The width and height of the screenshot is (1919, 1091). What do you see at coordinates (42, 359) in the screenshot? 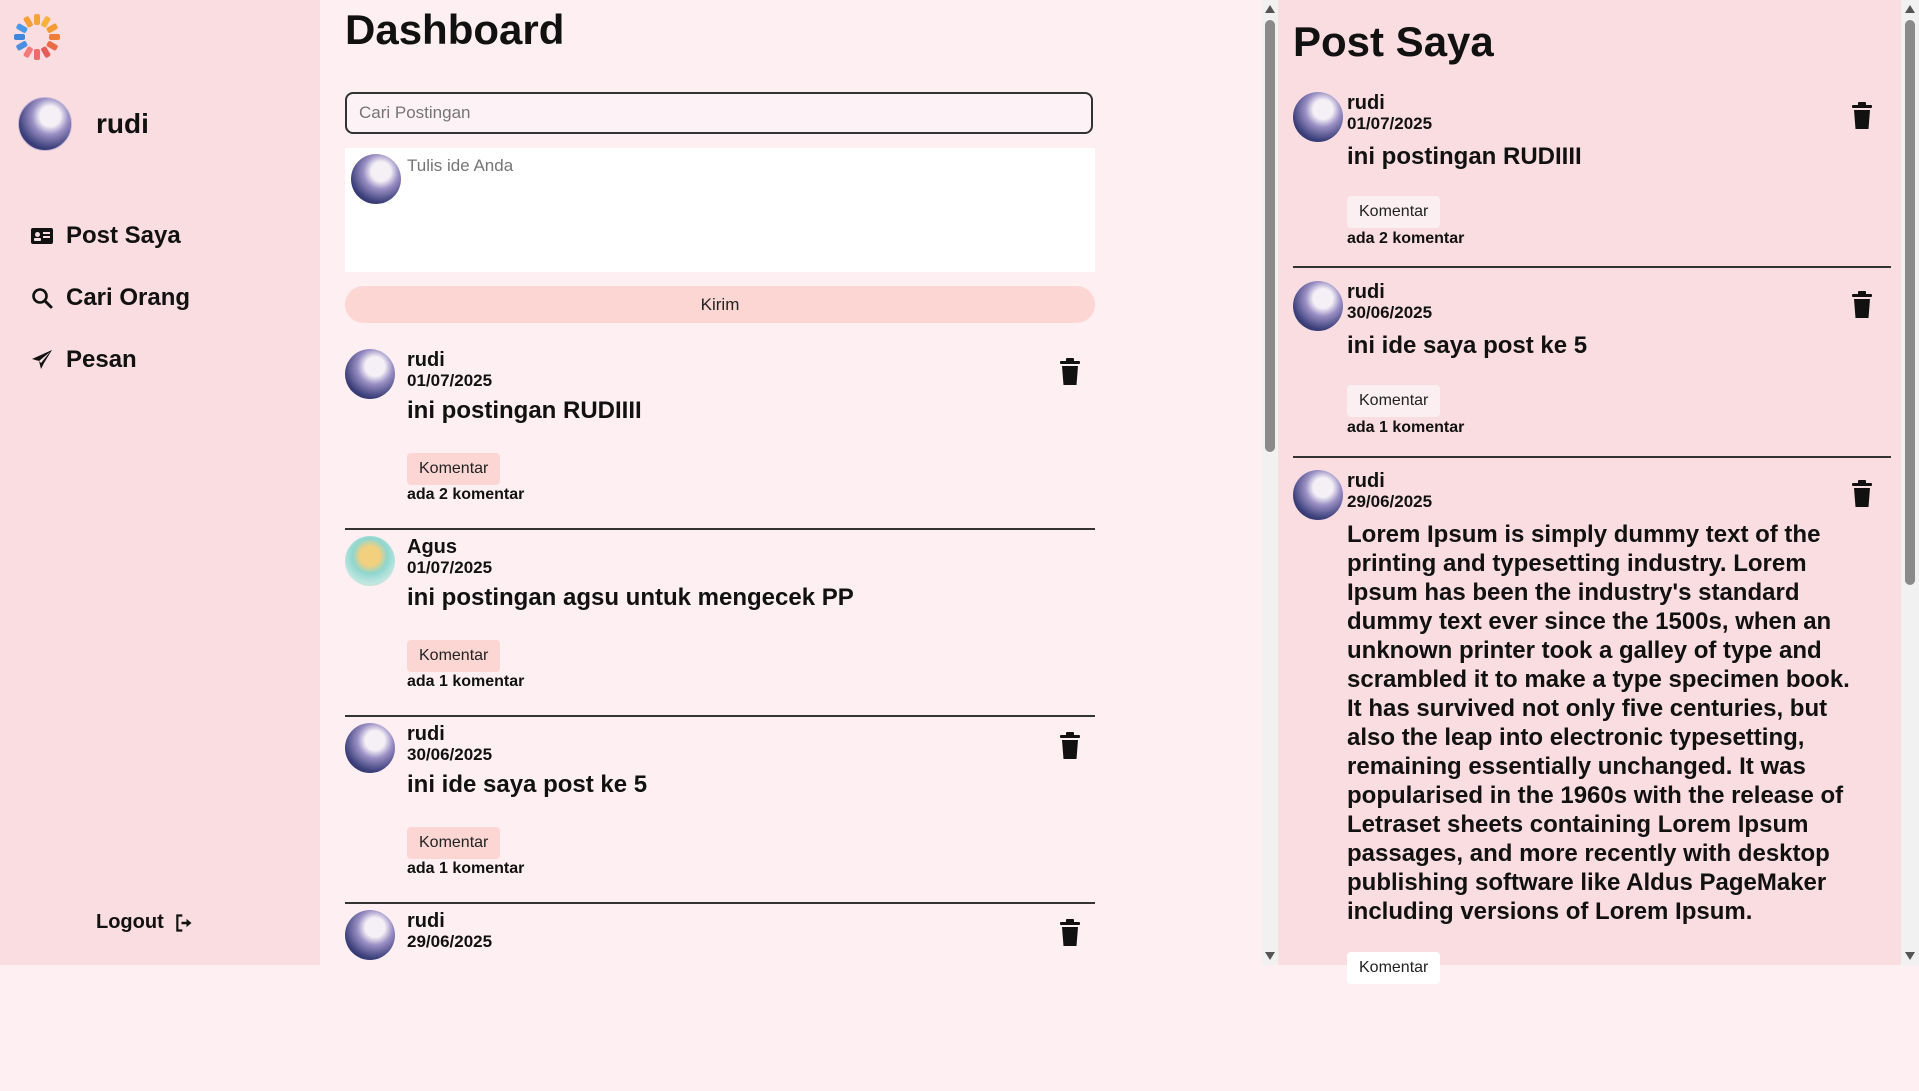
I see `paper-plane-icon` at bounding box center [42, 359].